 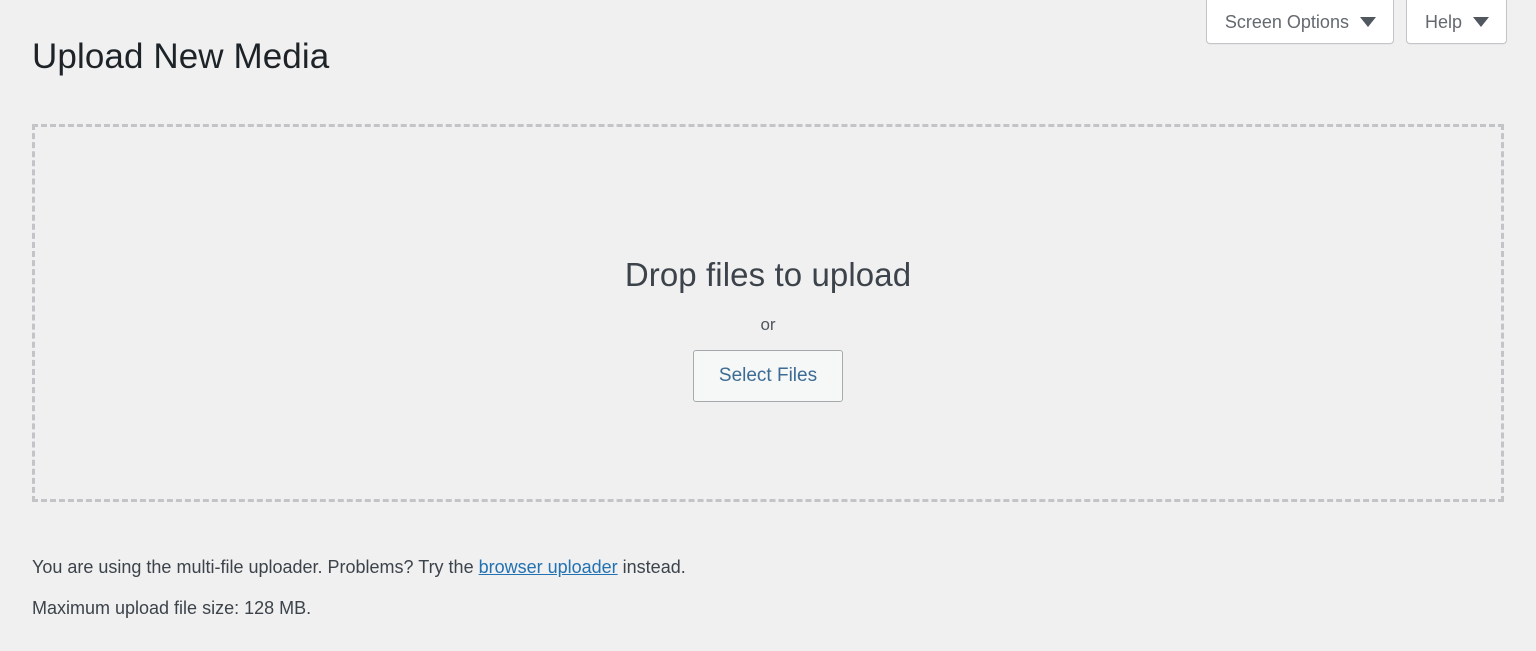 I want to click on drag-drop-buttons: Select Files, so click(x=768, y=375).